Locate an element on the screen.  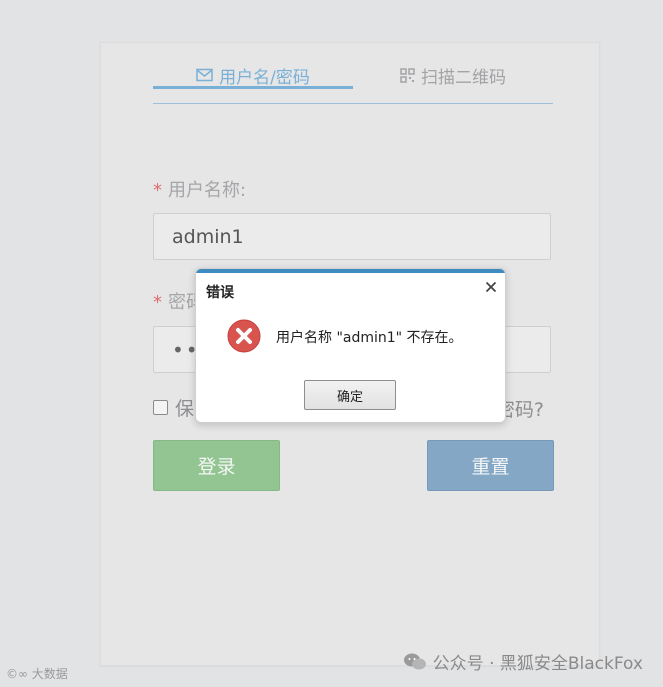
tab-label: 用户名/密码 is located at coordinates (264, 77).